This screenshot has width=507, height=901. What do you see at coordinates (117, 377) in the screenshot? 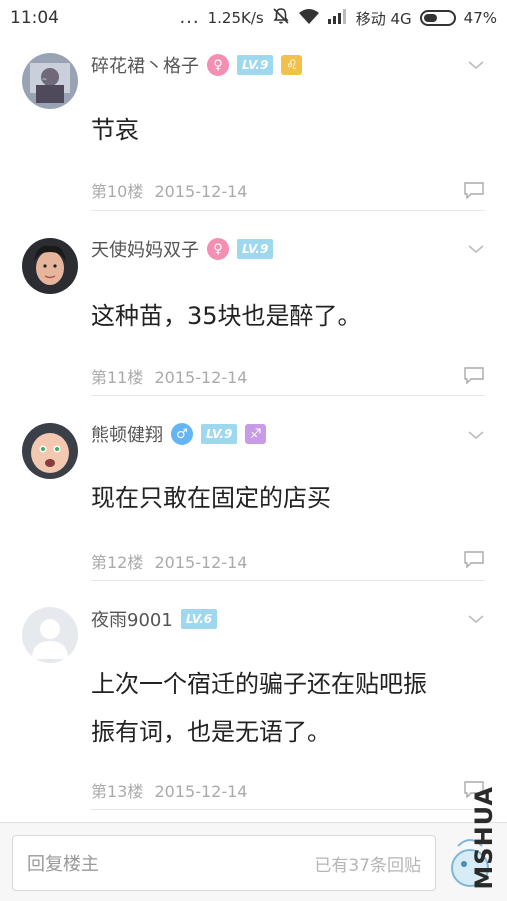
I see `floor-number: 第11楼` at bounding box center [117, 377].